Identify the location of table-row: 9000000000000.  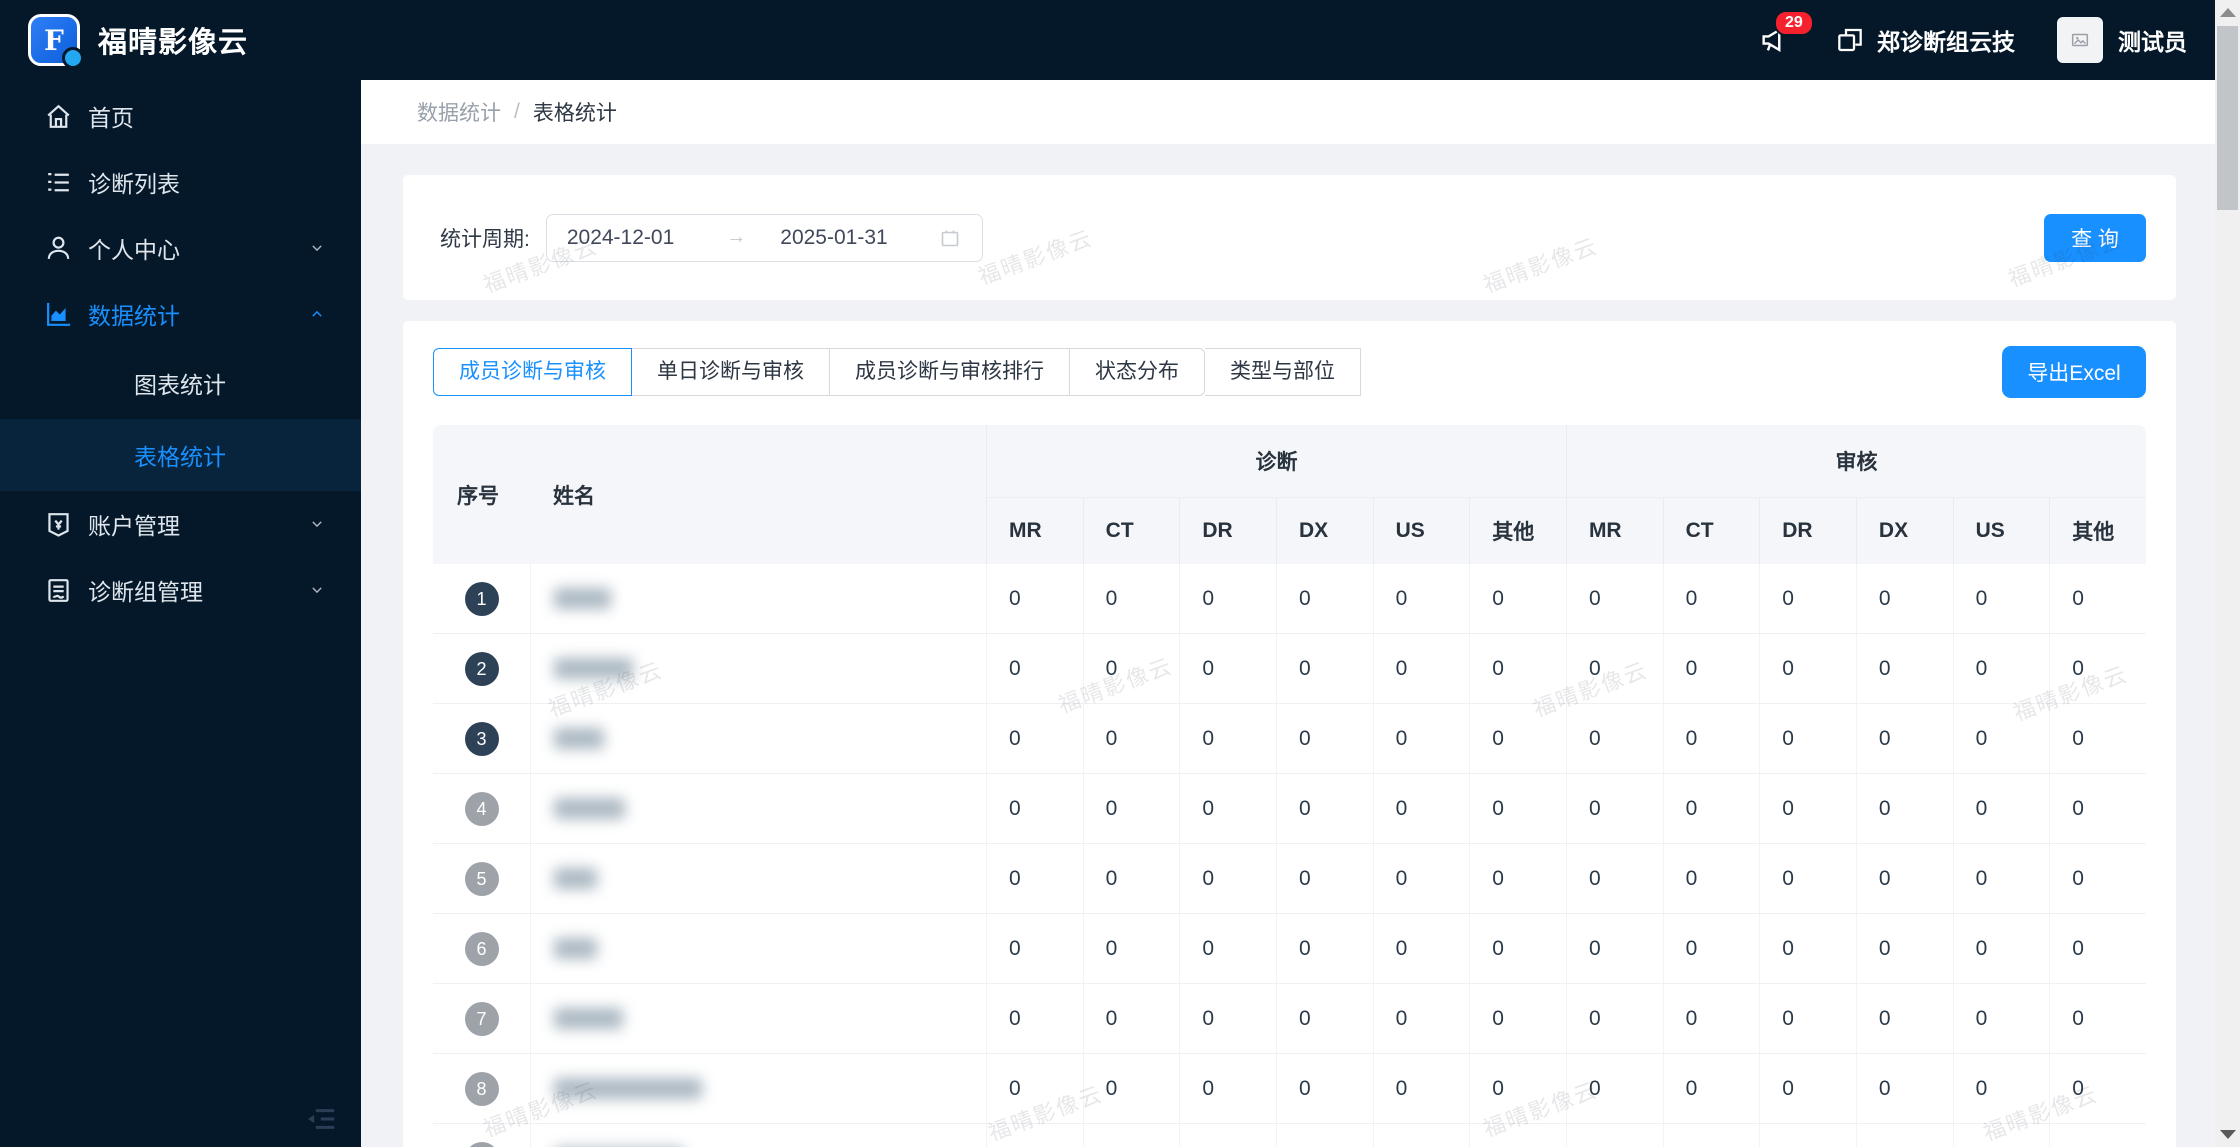
(1289, 1135).